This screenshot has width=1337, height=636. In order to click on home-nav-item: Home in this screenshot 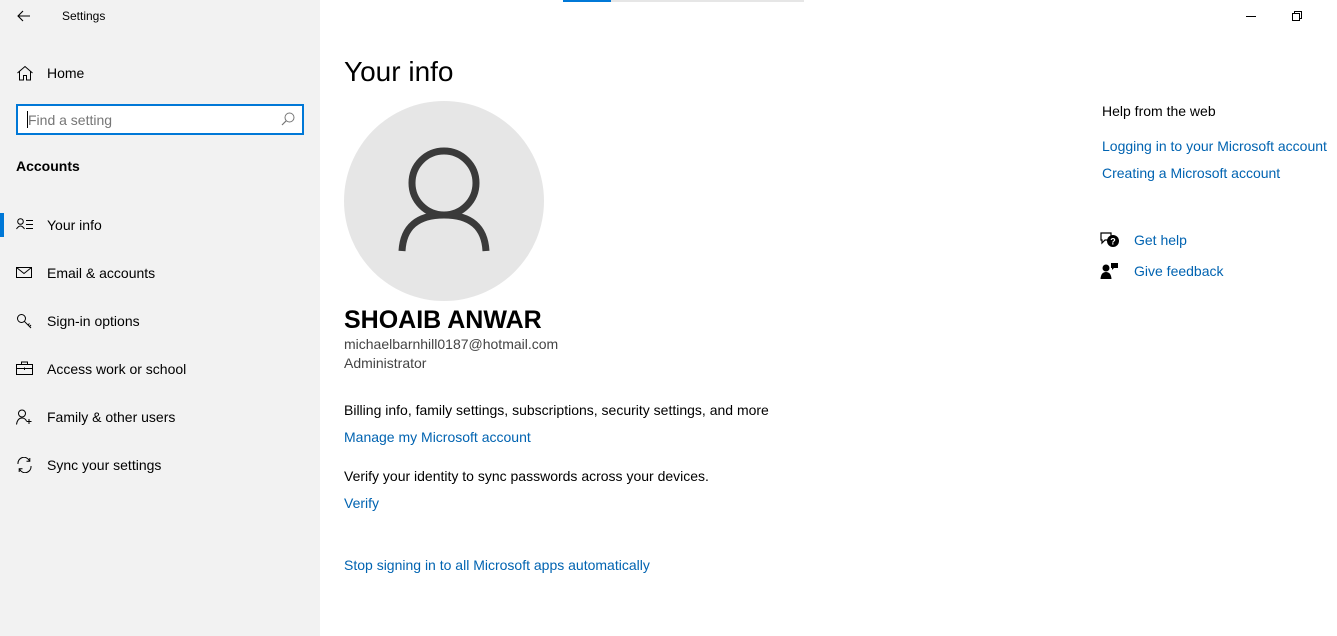, I will do `click(160, 73)`.